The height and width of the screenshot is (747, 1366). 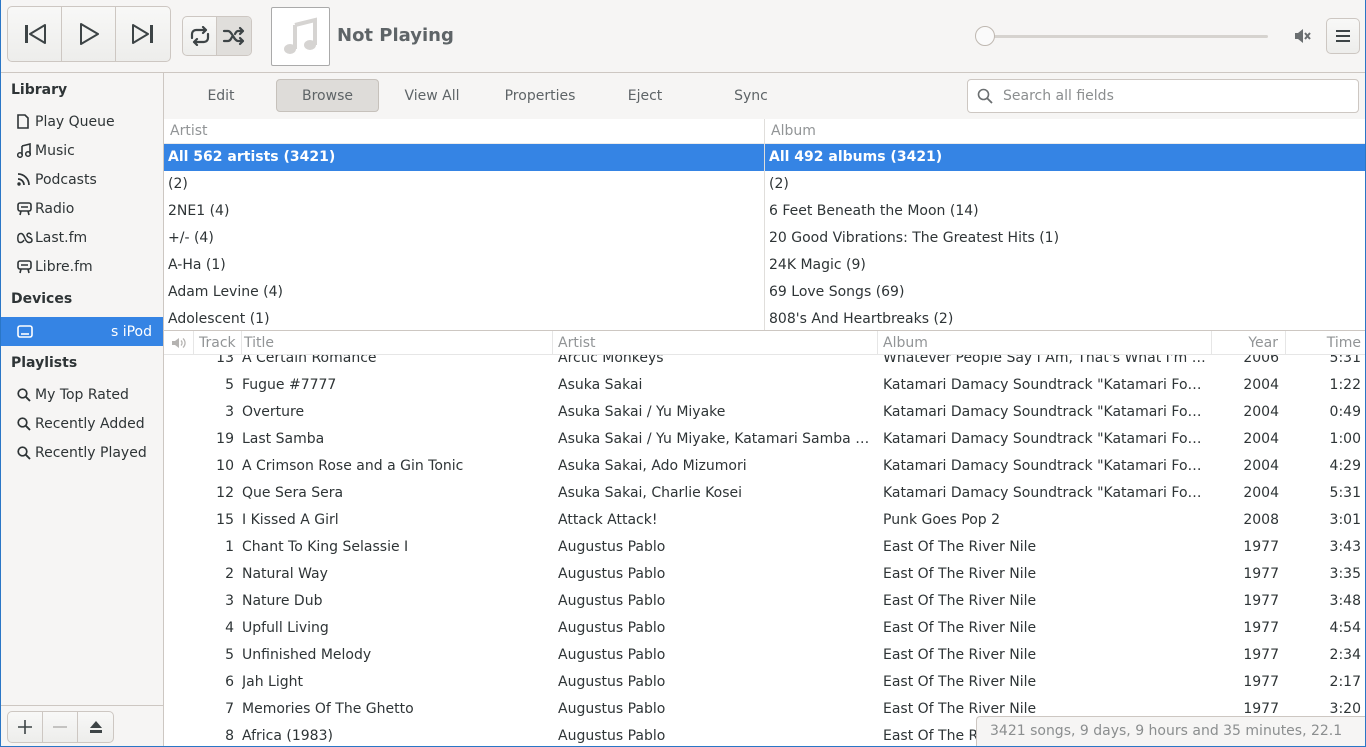 I want to click on album-row: 69 Love Songs (69), so click(x=1065, y=292).